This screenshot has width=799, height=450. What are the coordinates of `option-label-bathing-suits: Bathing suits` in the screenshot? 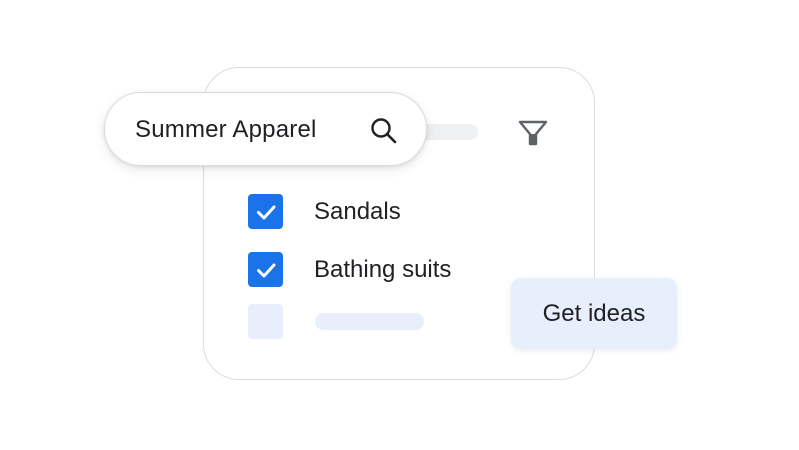 It's located at (383, 269).